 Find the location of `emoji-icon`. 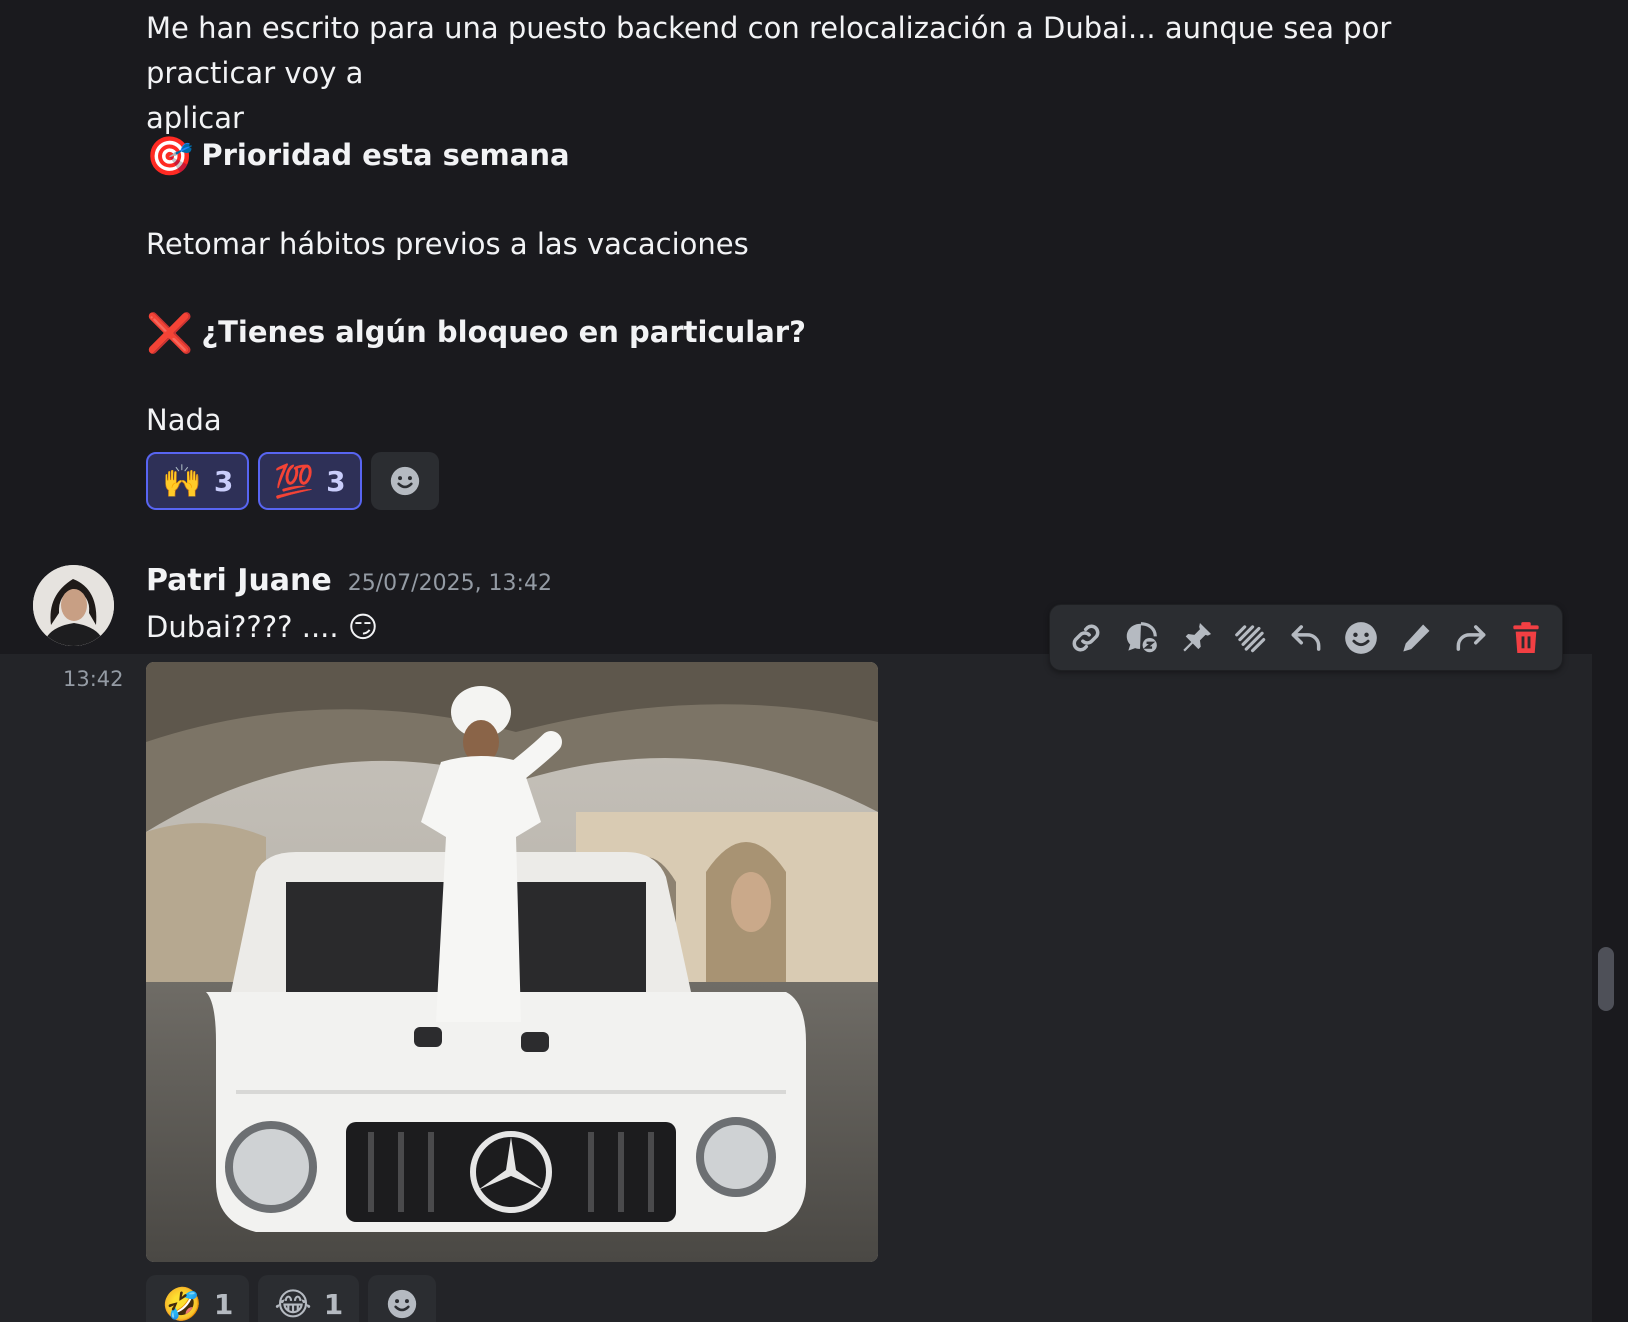

emoji-icon is located at coordinates (1361, 637).